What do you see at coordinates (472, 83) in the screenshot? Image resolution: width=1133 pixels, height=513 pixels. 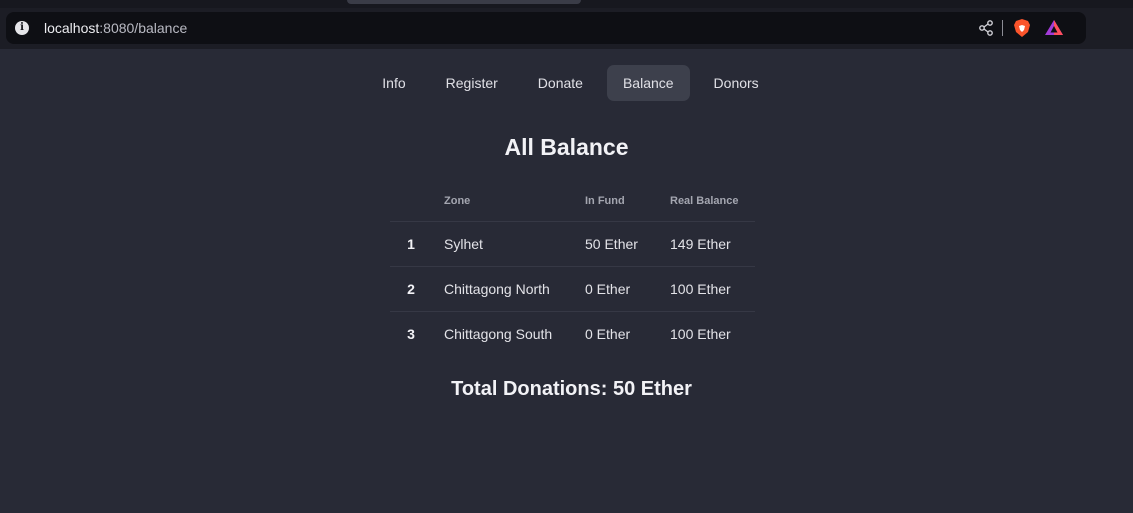 I see `nav-register: Register` at bounding box center [472, 83].